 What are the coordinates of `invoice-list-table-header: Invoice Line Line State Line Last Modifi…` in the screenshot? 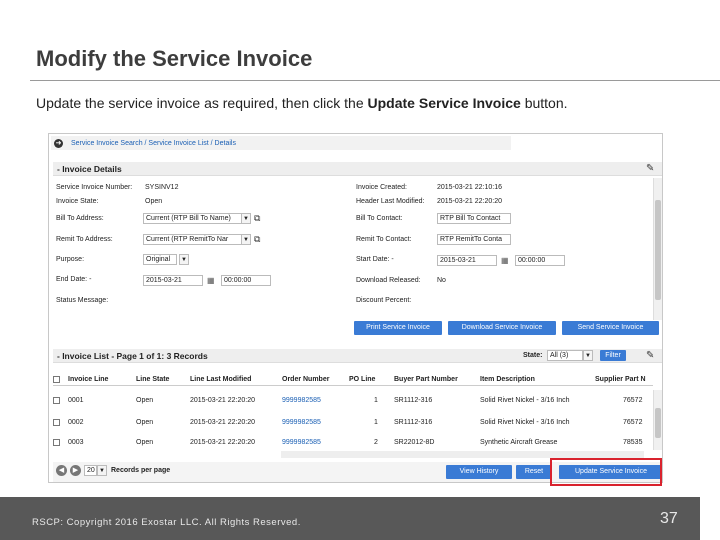 It's located at (353, 380).